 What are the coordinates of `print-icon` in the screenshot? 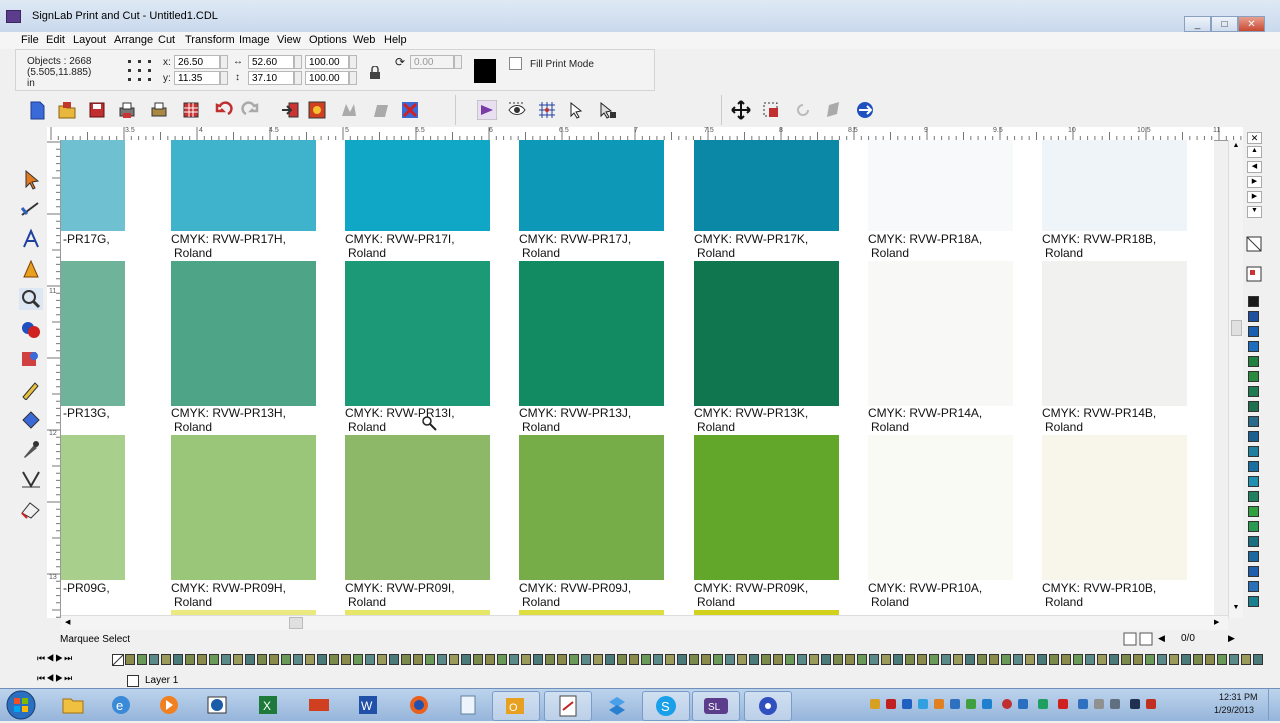 It's located at (127, 110).